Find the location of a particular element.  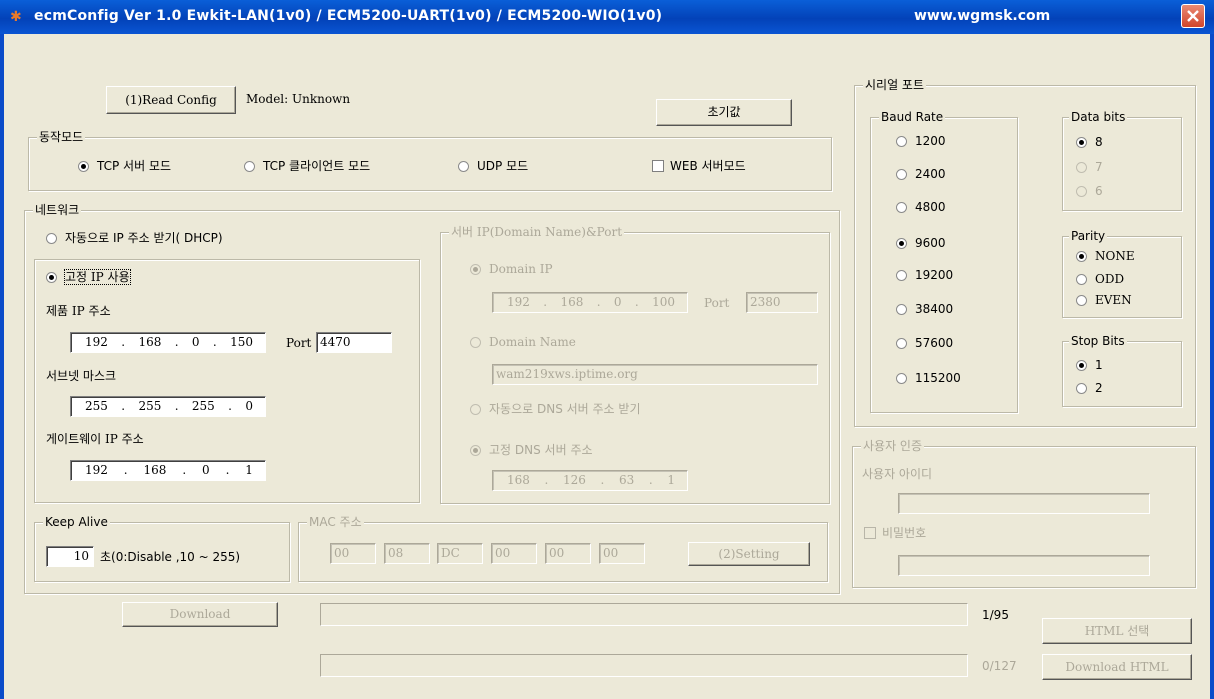

baud-label: 4800 is located at coordinates (930, 207).